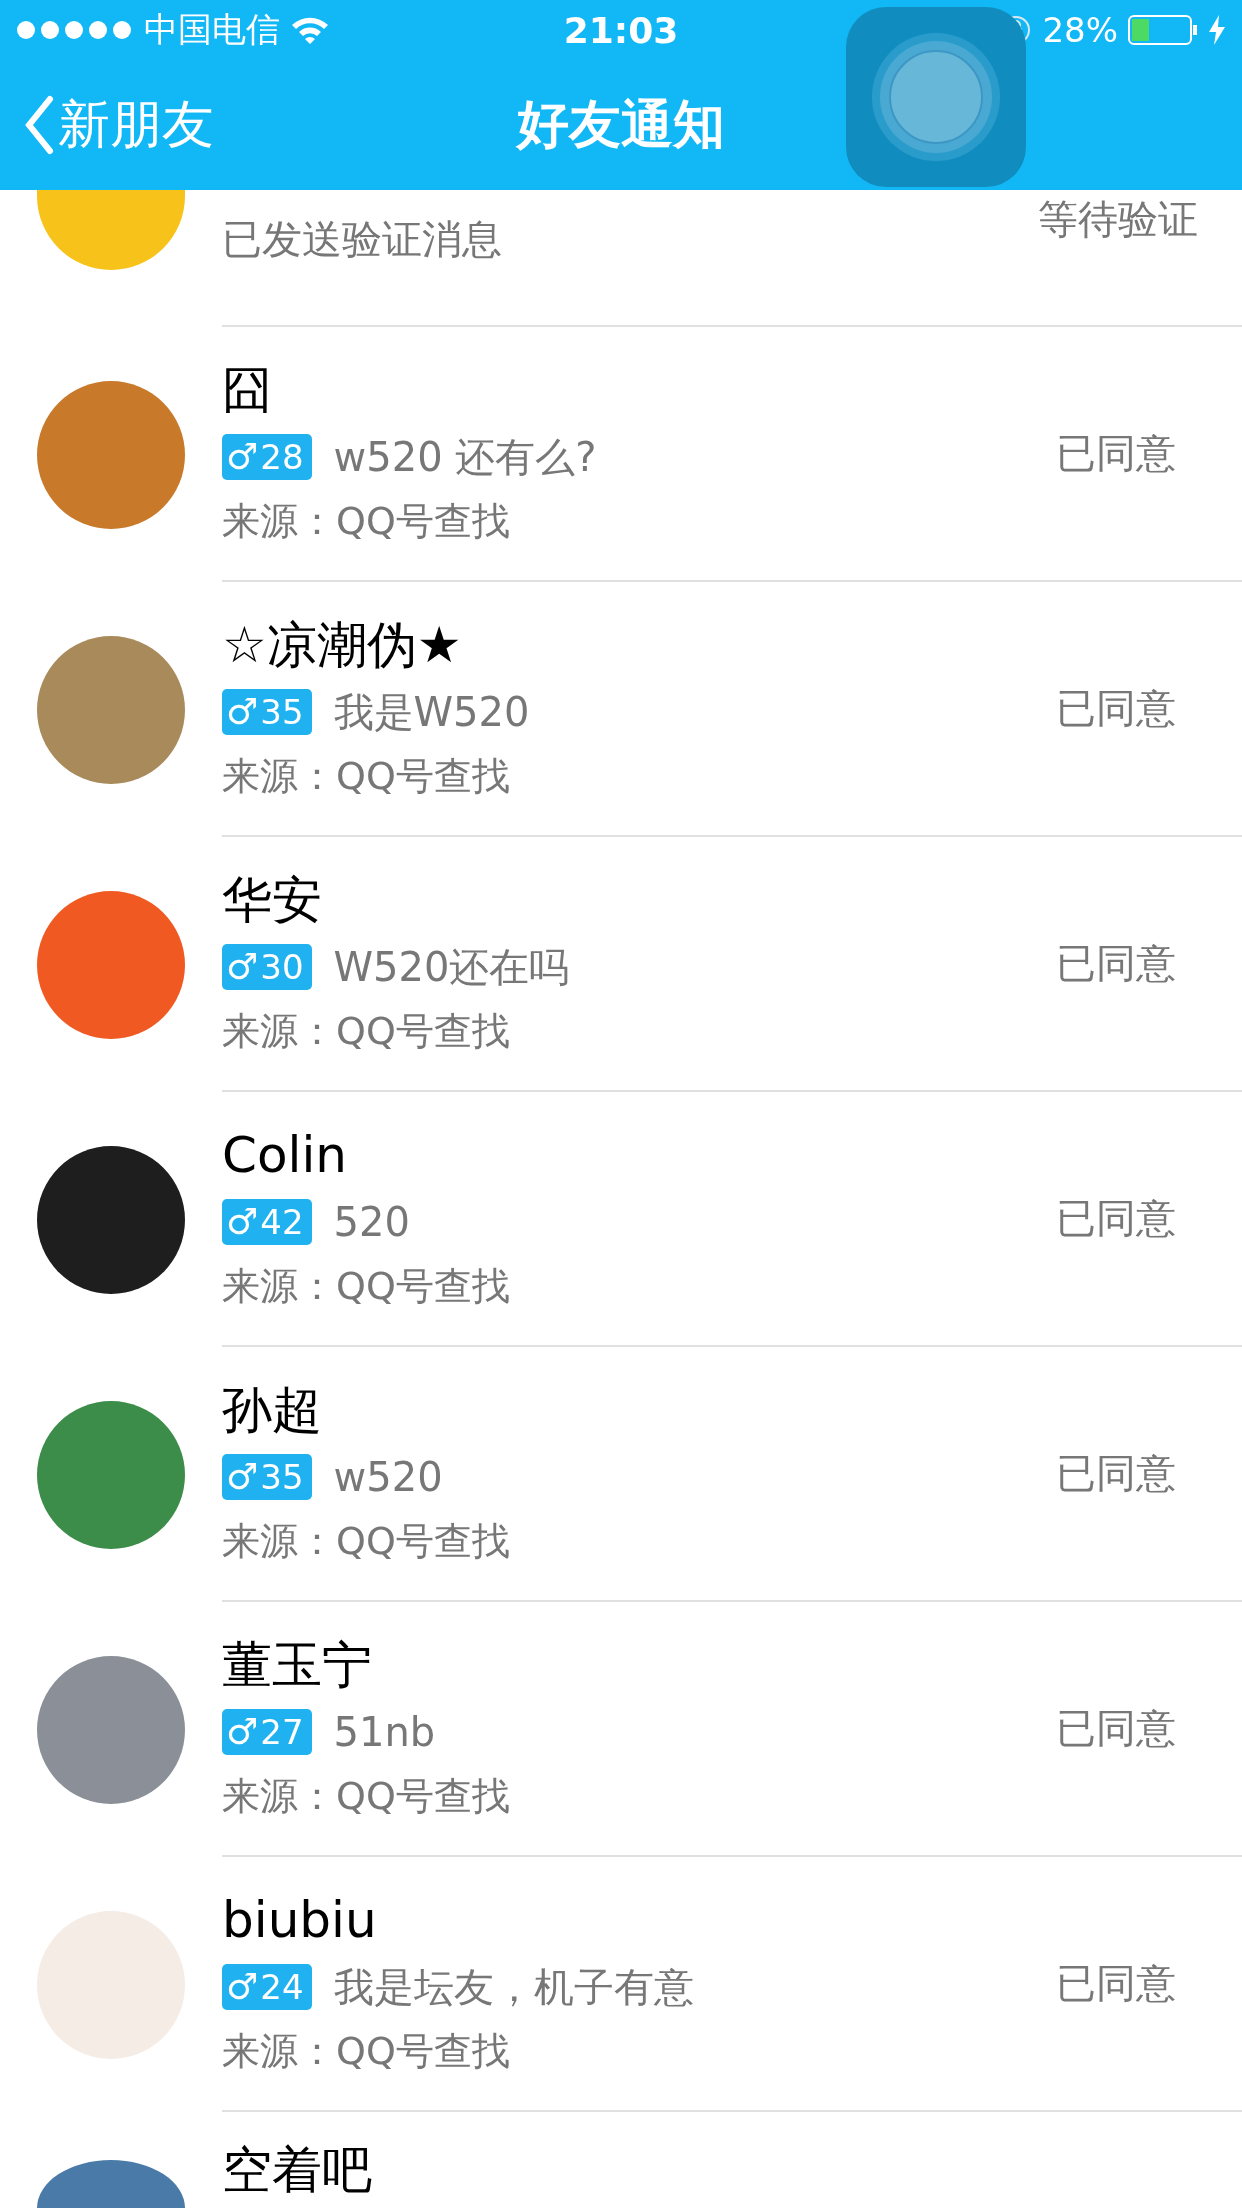 This screenshot has height=2208, width=1242. I want to click on battery-icon, so click(1163, 30).